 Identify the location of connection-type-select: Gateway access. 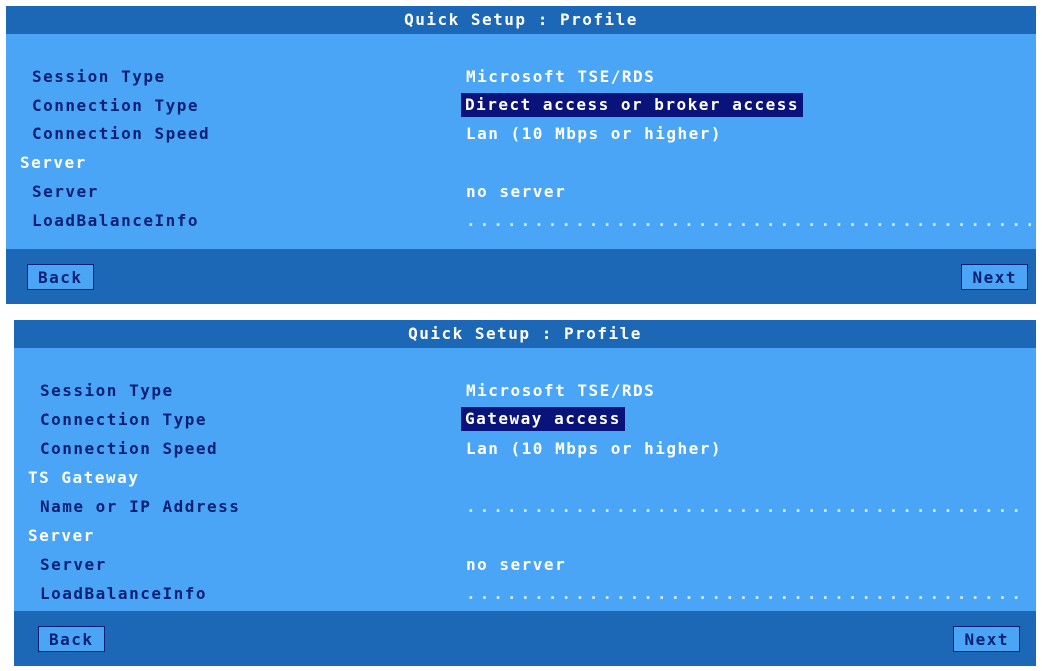
(543, 419).